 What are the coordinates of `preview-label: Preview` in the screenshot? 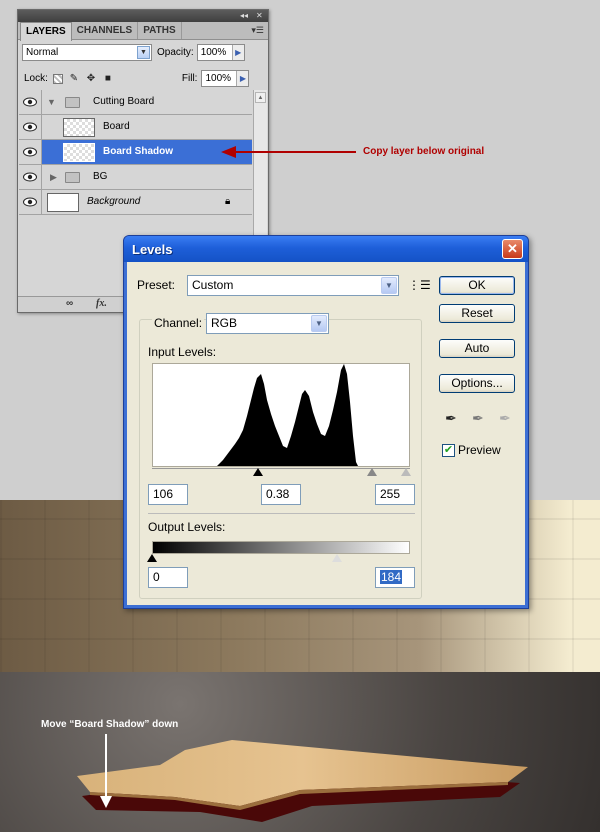 It's located at (479, 450).